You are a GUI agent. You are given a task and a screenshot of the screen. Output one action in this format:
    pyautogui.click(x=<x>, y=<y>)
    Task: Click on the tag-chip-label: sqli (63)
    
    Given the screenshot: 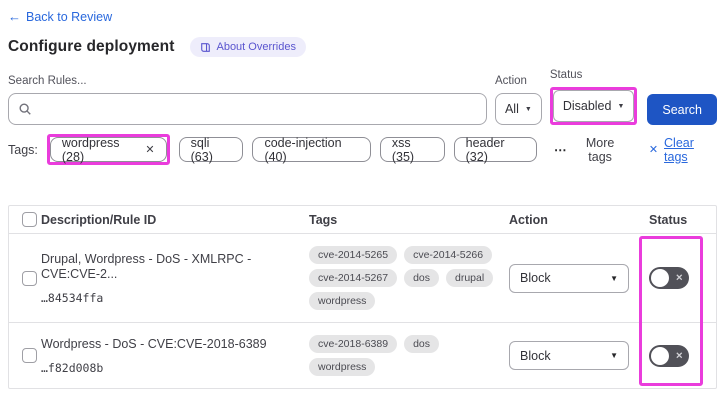 What is the action you would take?
    pyautogui.click(x=201, y=149)
    